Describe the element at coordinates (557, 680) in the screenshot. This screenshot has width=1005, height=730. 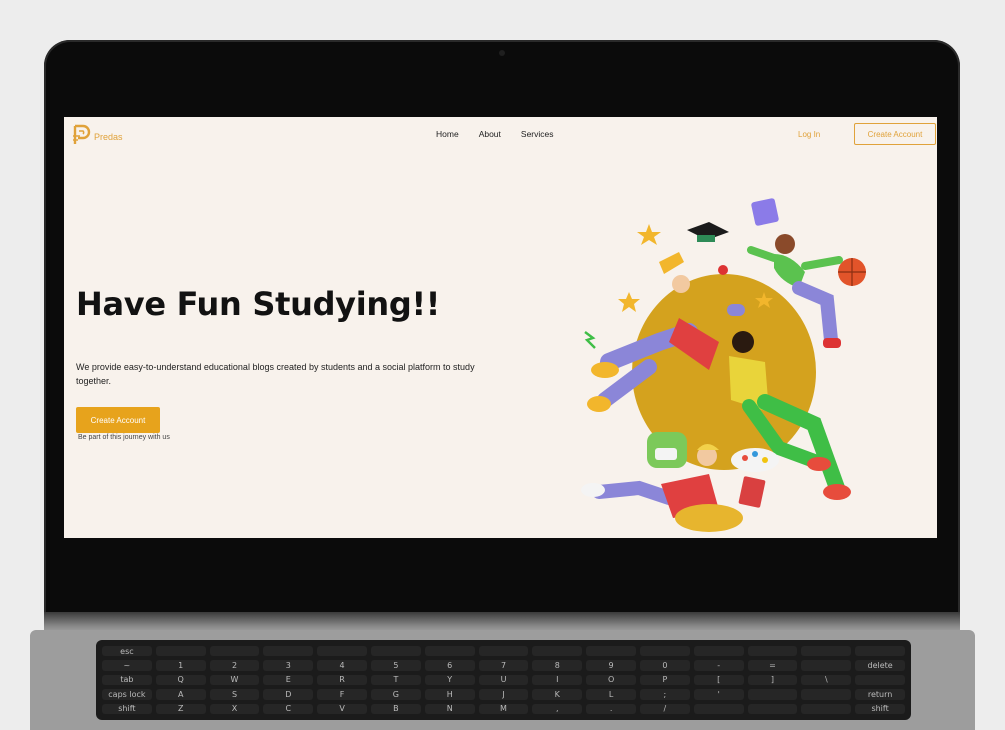
I see `keyboard-key: I` at that location.